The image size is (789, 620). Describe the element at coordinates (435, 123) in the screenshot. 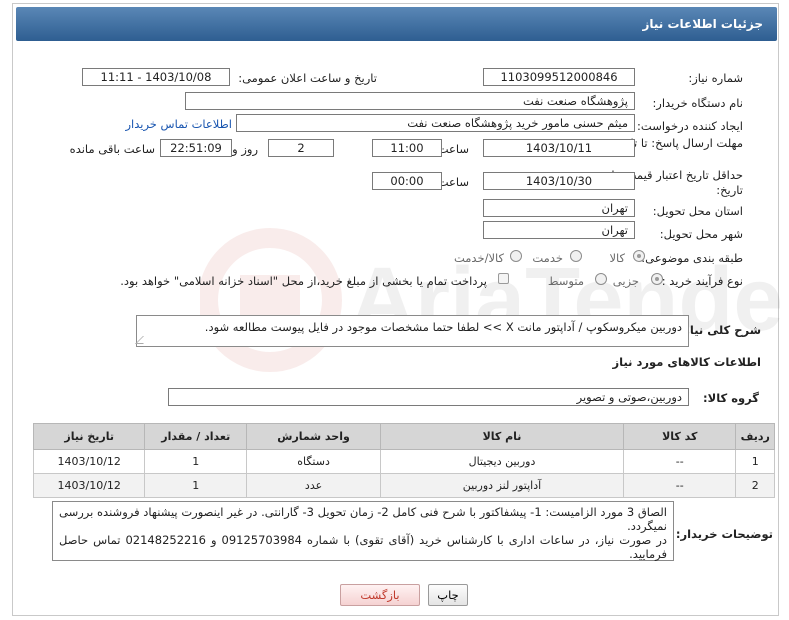

I see `creator-field: میثم حسنی مامور خرید پژوهشگاه صنعت نفت` at that location.